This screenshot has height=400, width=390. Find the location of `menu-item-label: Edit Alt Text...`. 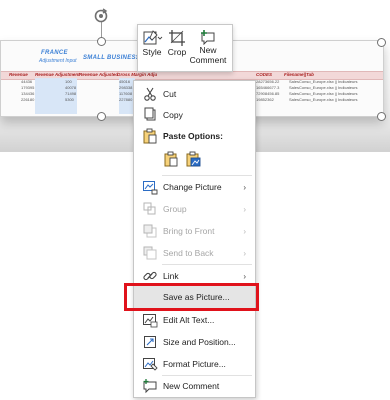

menu-item-label: Edit Alt Text... is located at coordinates (189, 320).